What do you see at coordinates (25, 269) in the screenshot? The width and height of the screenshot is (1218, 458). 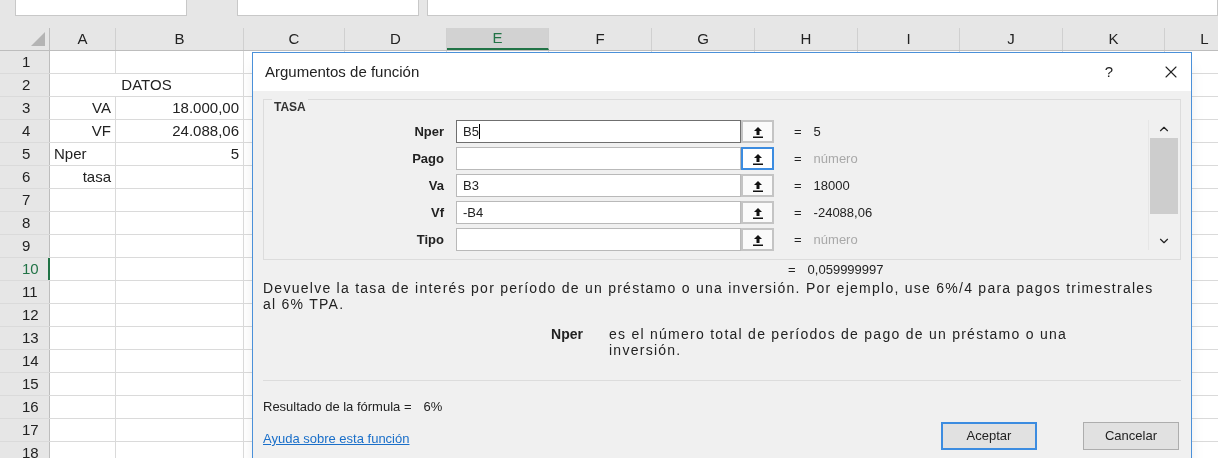 I see `row-header: 10` at bounding box center [25, 269].